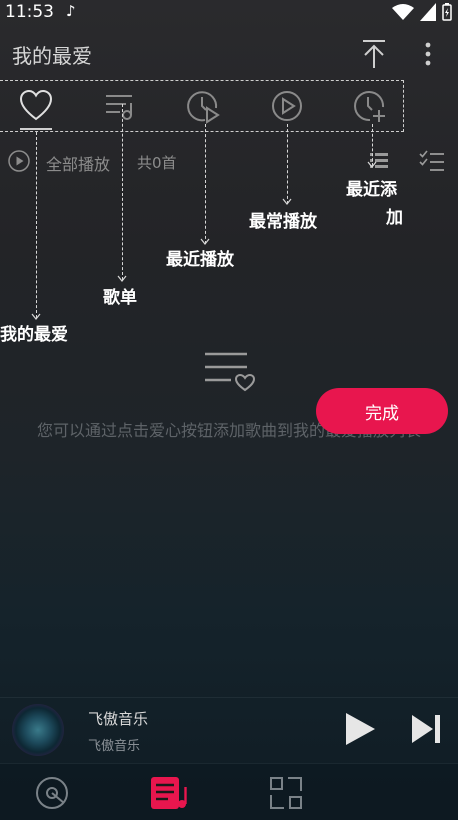 The height and width of the screenshot is (820, 458). What do you see at coordinates (403, 12) in the screenshot?
I see `wifi-icon` at bounding box center [403, 12].